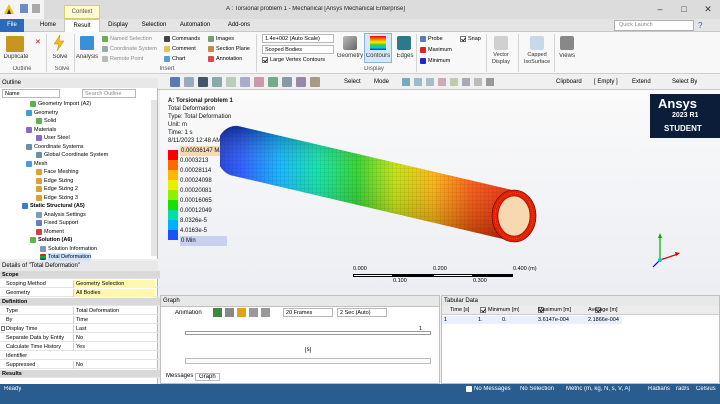 The width and height of the screenshot is (720, 404). Describe the element at coordinates (245, 82) in the screenshot. I see `box-zoom-icon` at that location.